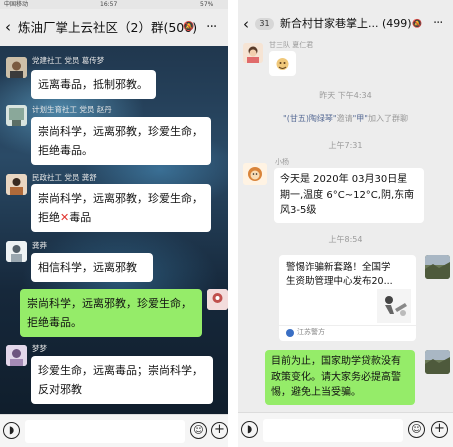 The image size is (453, 447). Describe the element at coordinates (298, 210) in the screenshot. I see `message-line: 风3-5级` at that location.